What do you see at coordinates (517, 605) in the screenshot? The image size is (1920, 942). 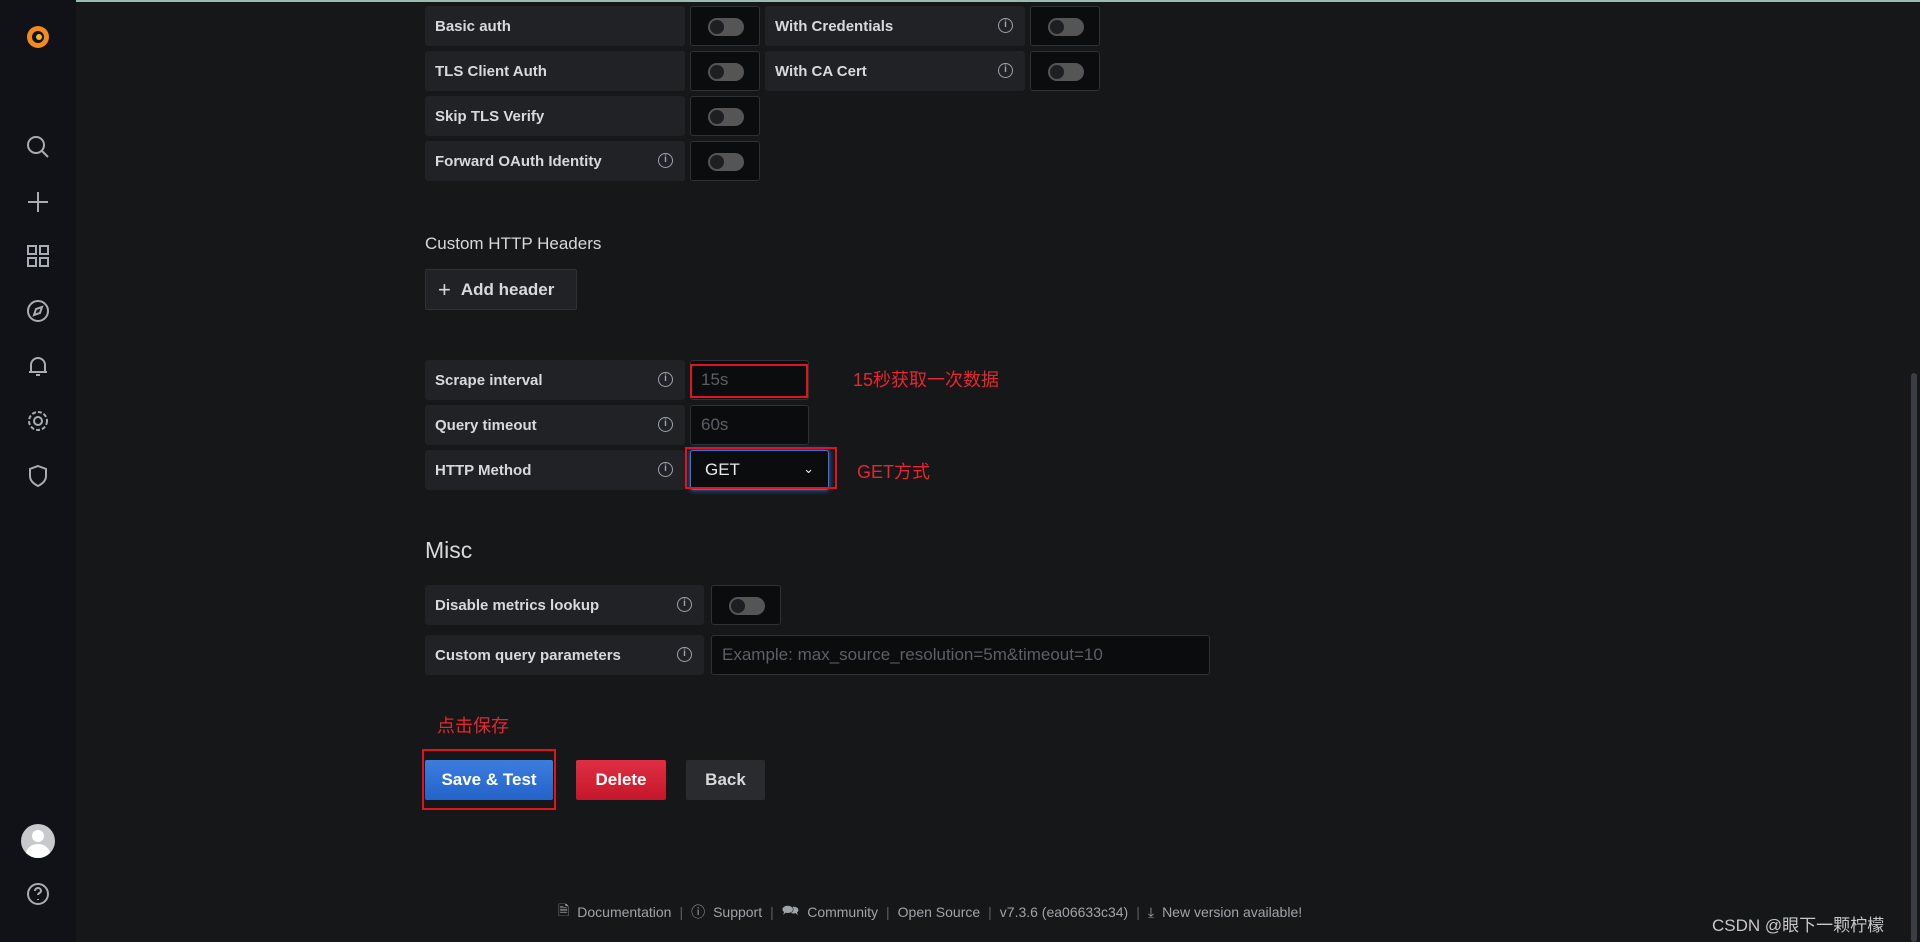 I see `label-text: Disable metrics lookup` at bounding box center [517, 605].